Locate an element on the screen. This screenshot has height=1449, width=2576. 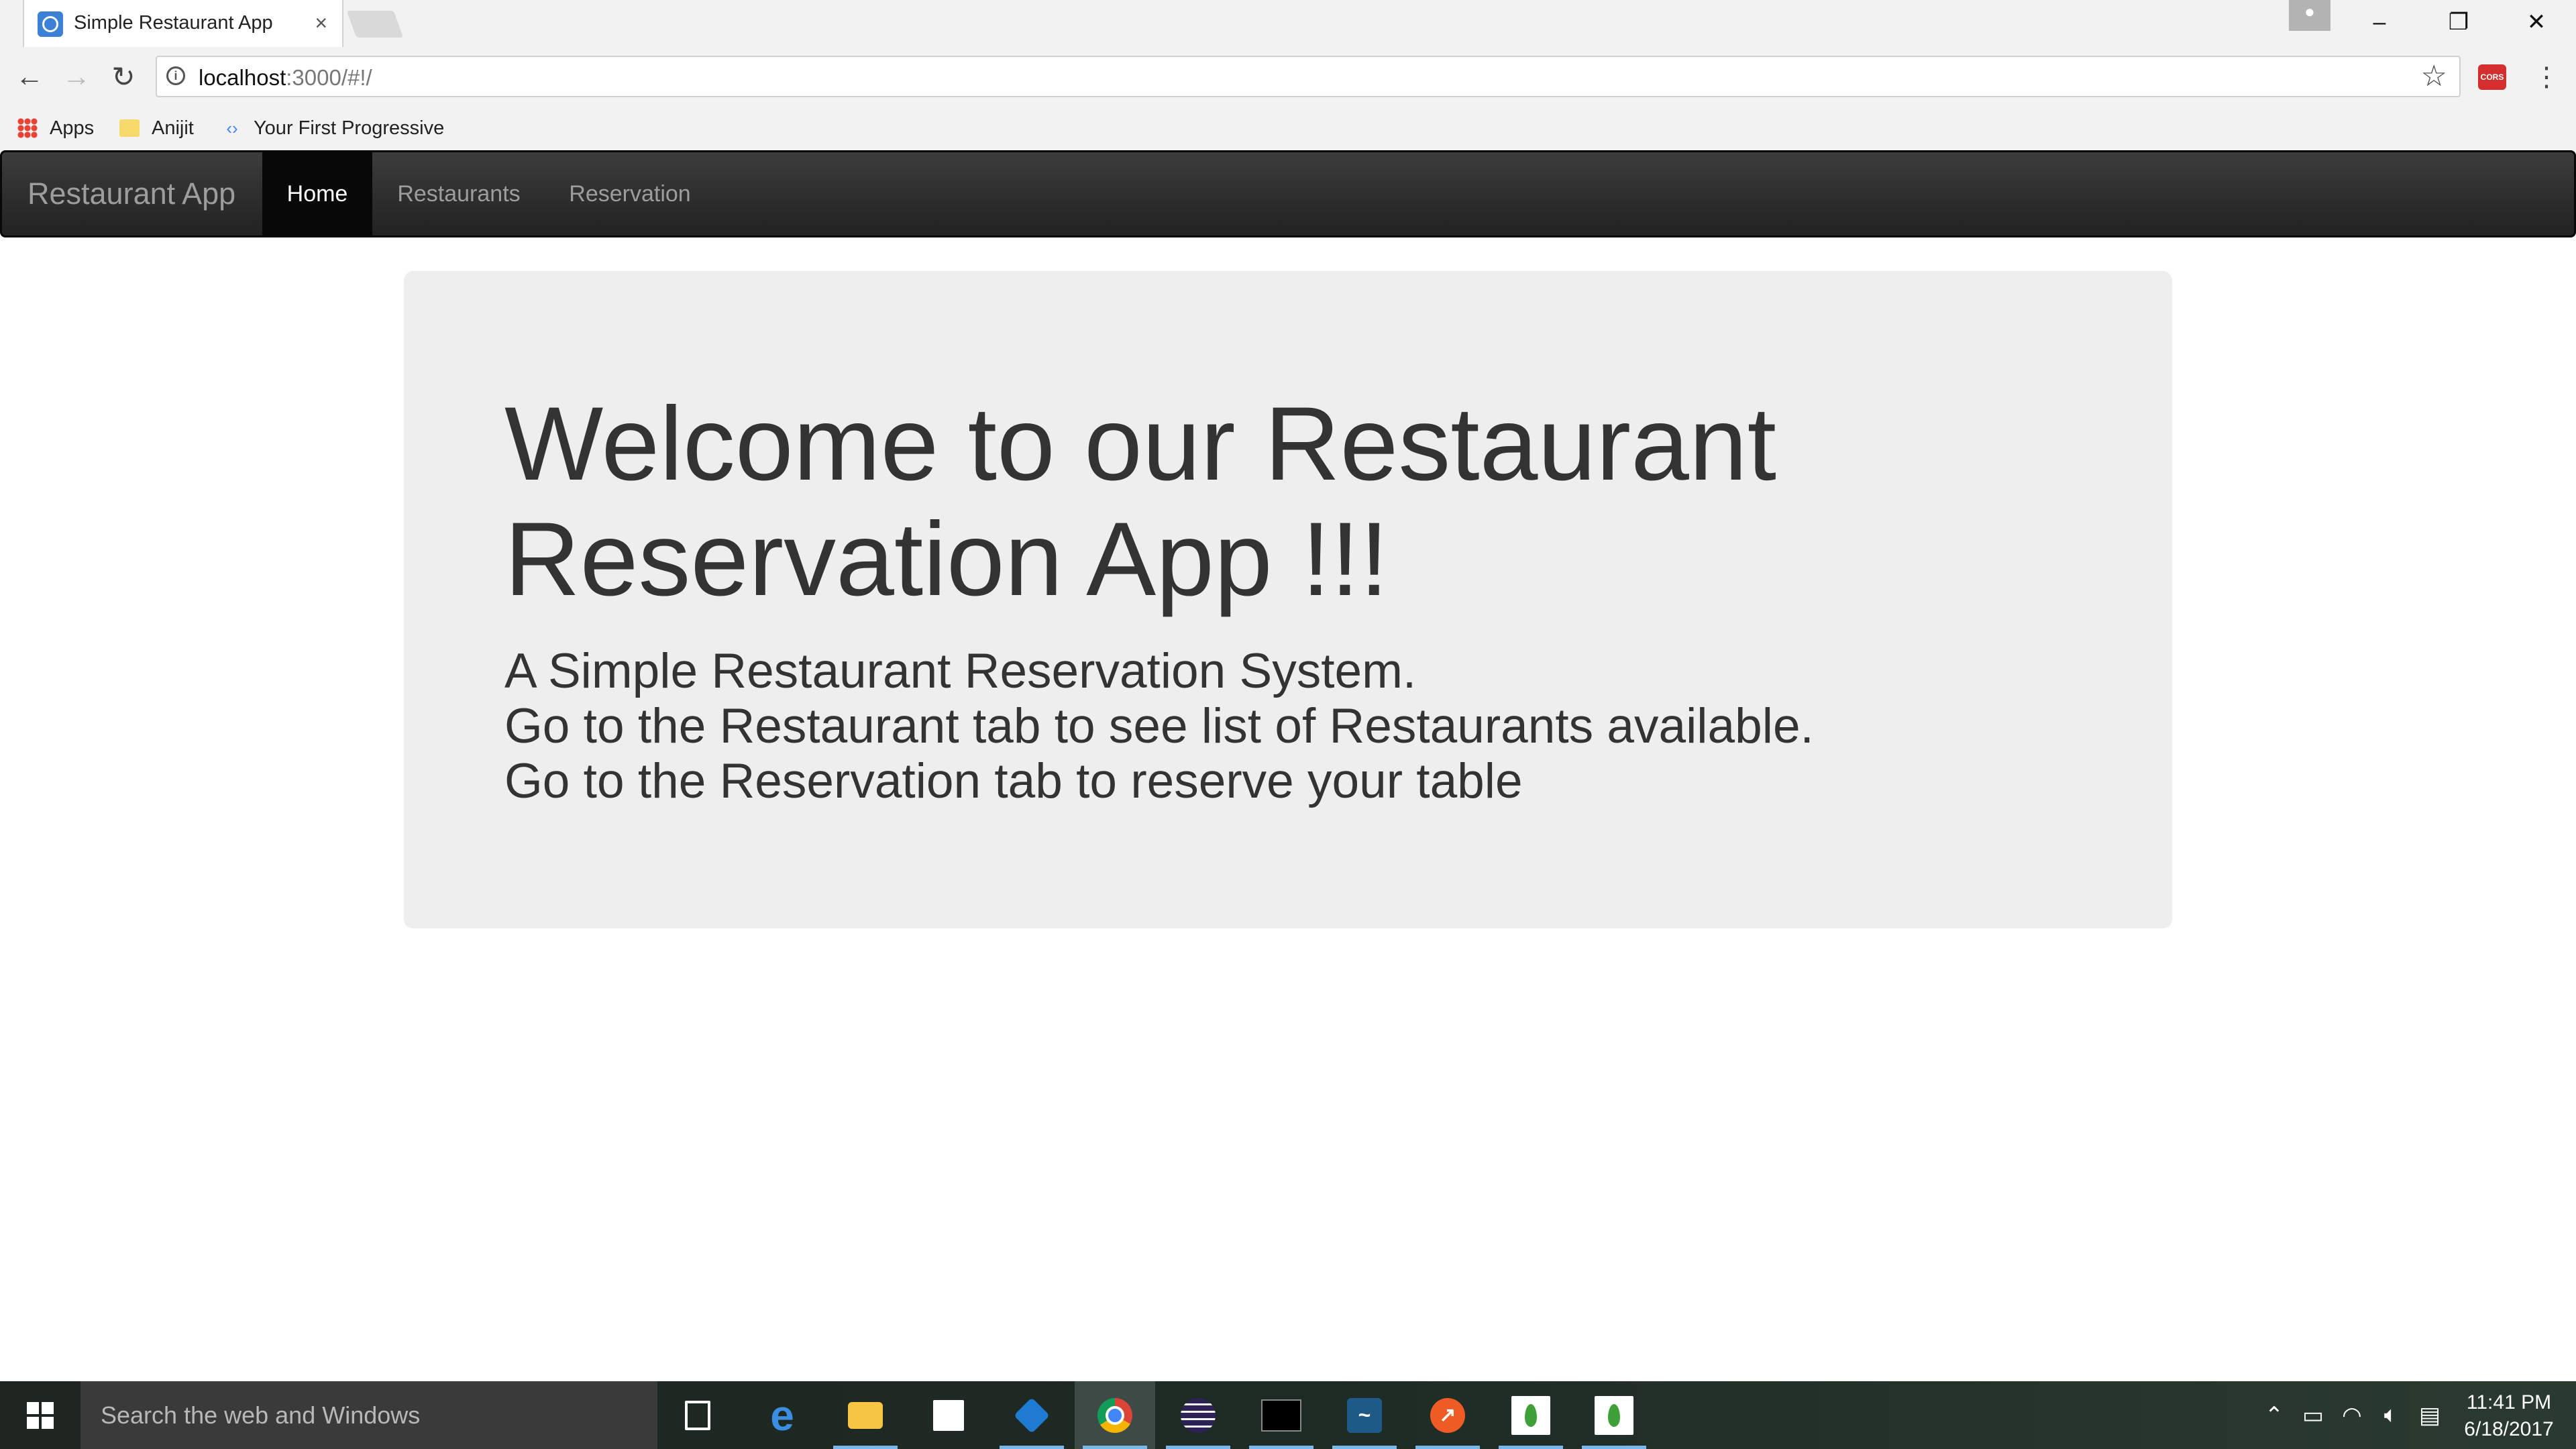
reload-icon: ↻ is located at coordinates (123, 76).